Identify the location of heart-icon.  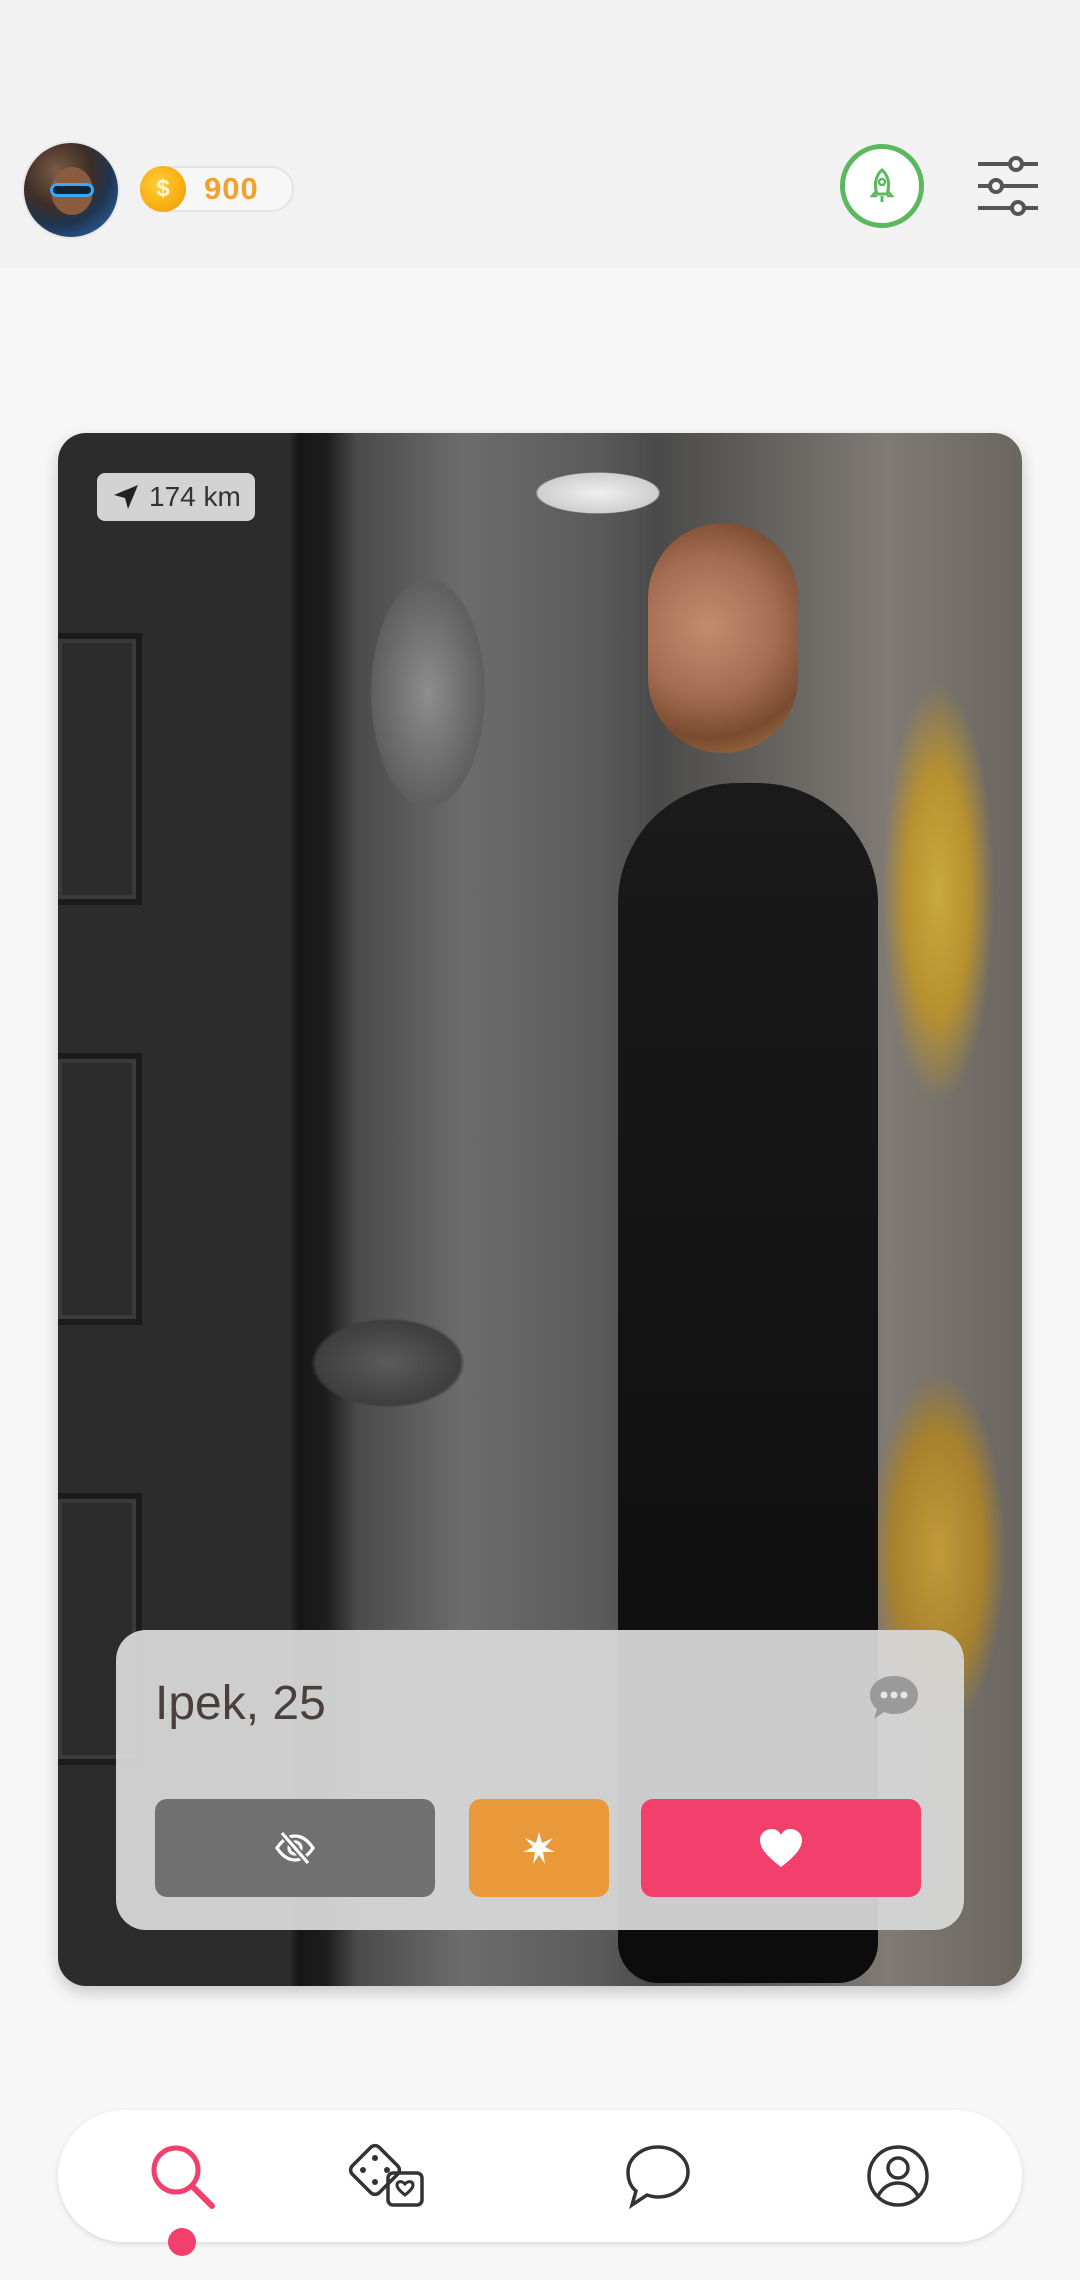
(781, 1848).